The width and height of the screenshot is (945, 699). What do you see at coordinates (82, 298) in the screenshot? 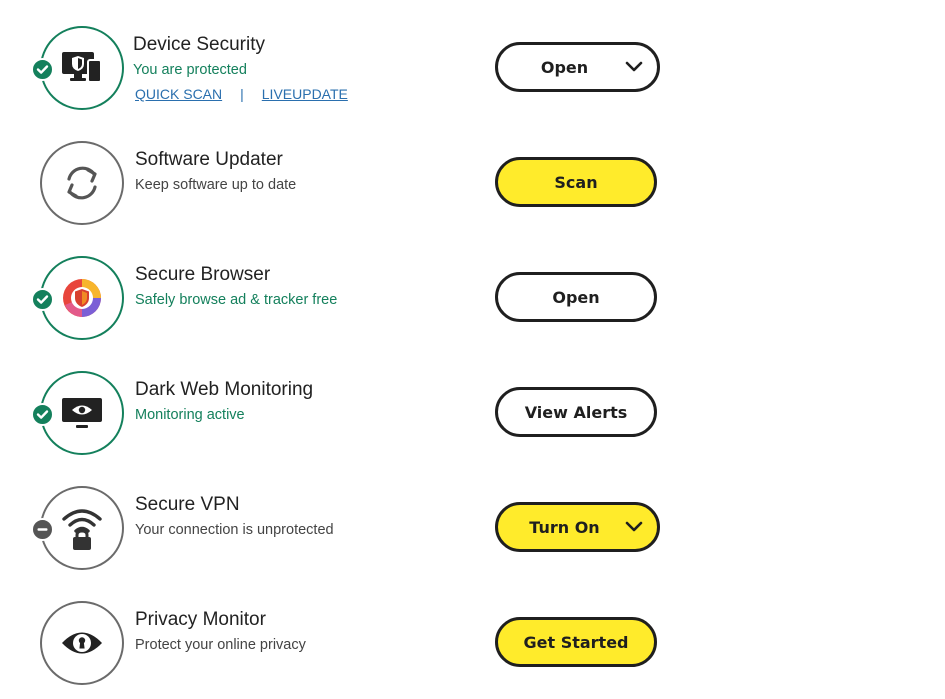
I see `browser-logo-icon` at bounding box center [82, 298].